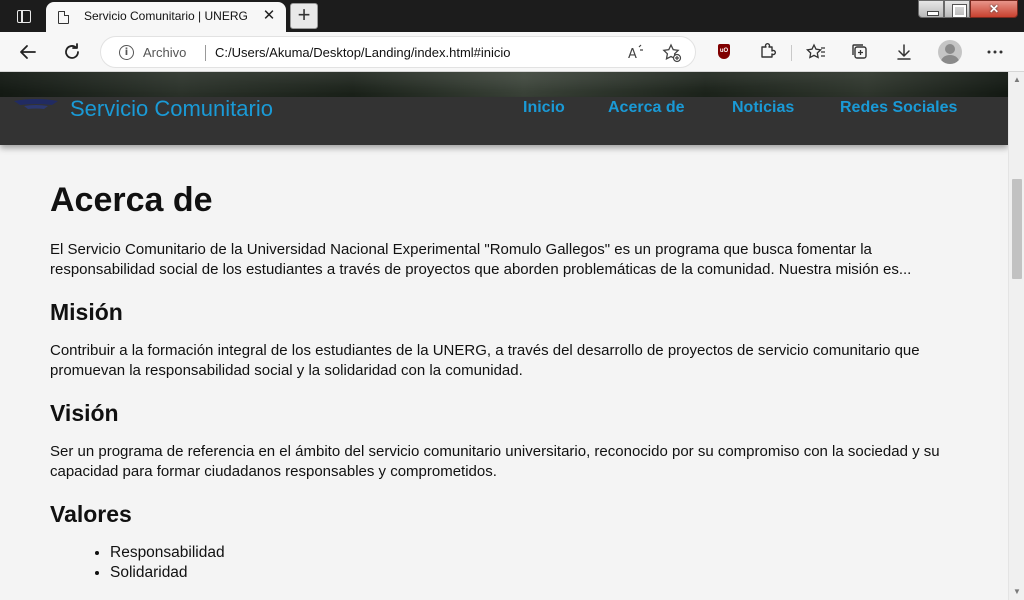  Describe the element at coordinates (72, 52) in the screenshot. I see `reload-icon` at that location.